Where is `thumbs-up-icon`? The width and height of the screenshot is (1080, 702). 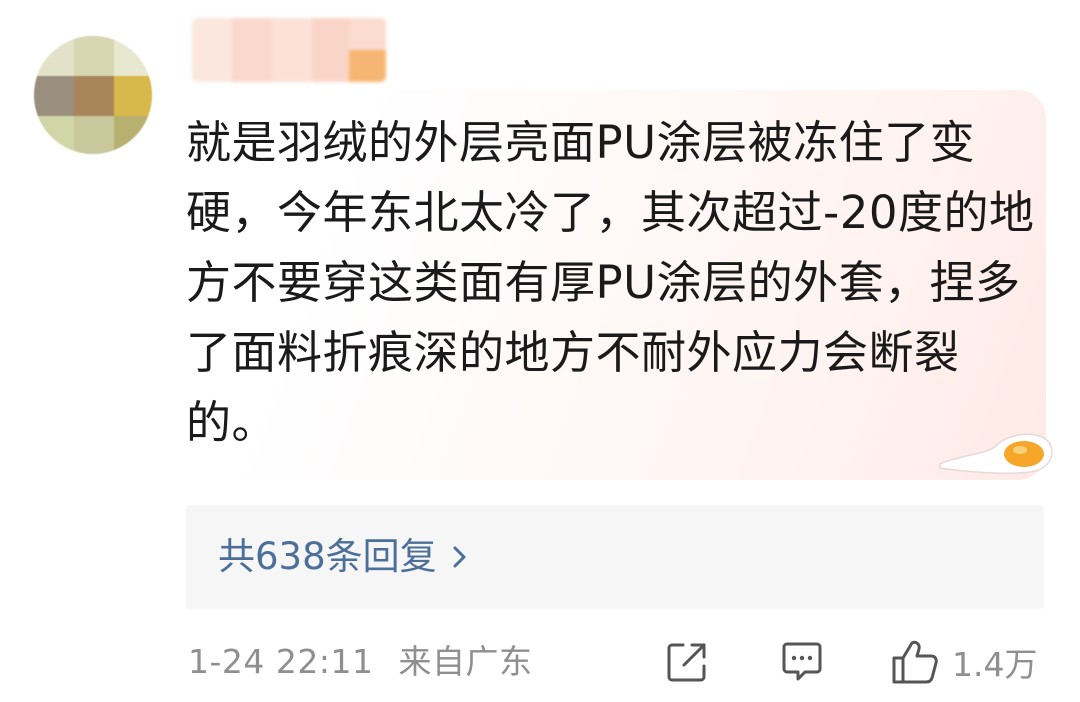
thumbs-up-icon is located at coordinates (915, 662).